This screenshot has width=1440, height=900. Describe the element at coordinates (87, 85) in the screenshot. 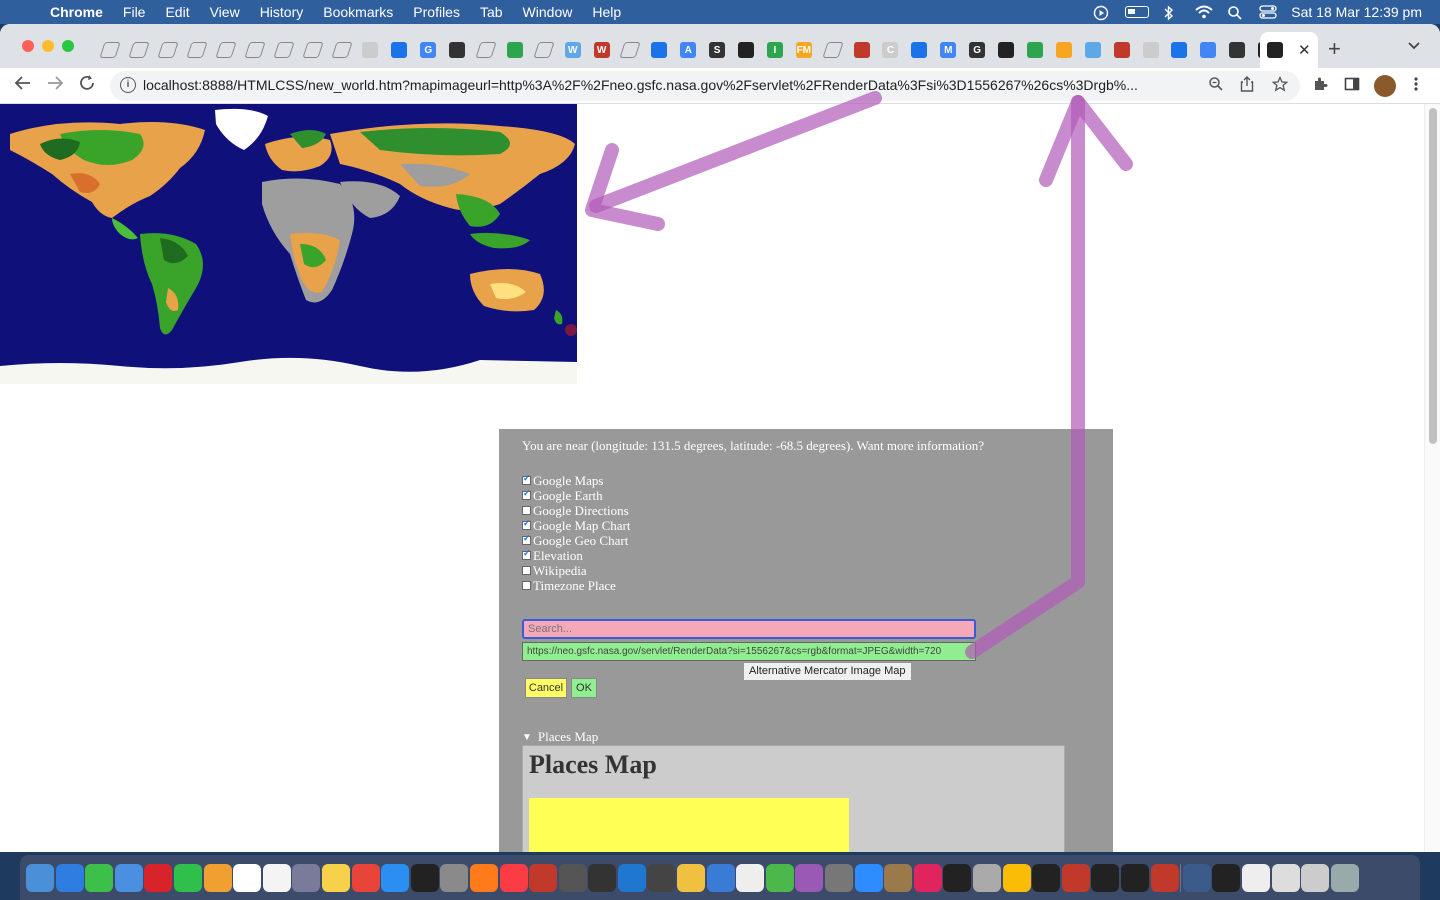

I see `reload-icon` at that location.